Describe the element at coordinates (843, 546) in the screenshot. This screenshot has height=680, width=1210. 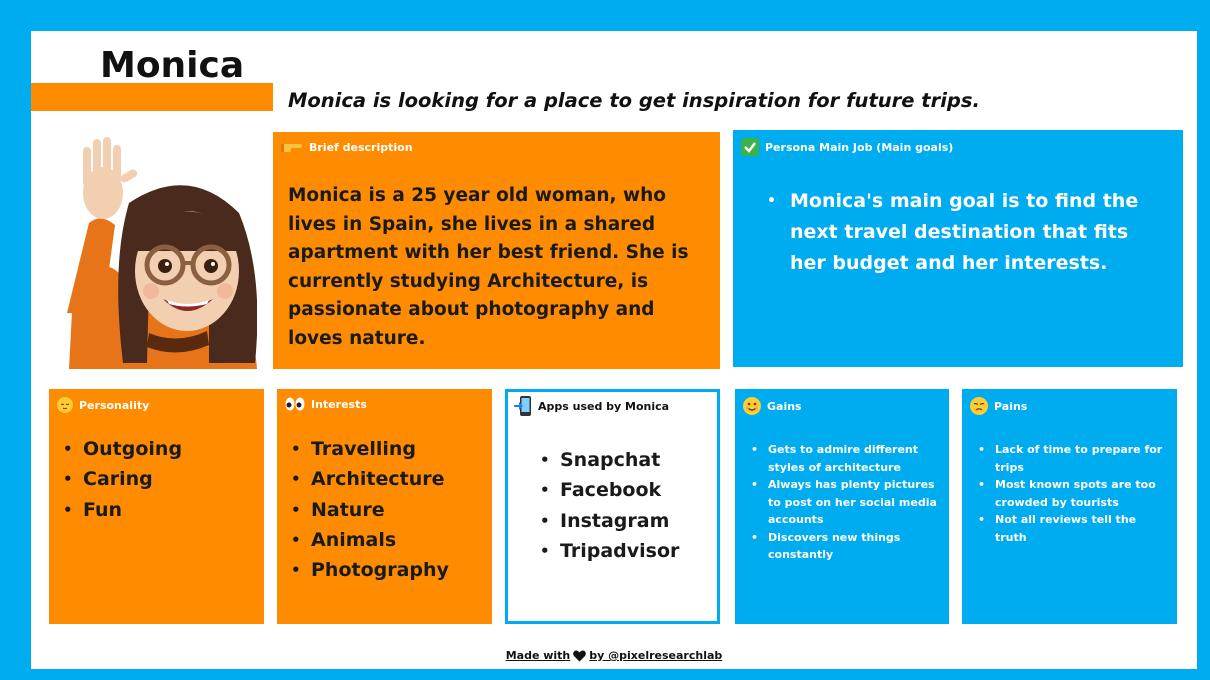
I see `list-item: Discovers new things constantly` at that location.